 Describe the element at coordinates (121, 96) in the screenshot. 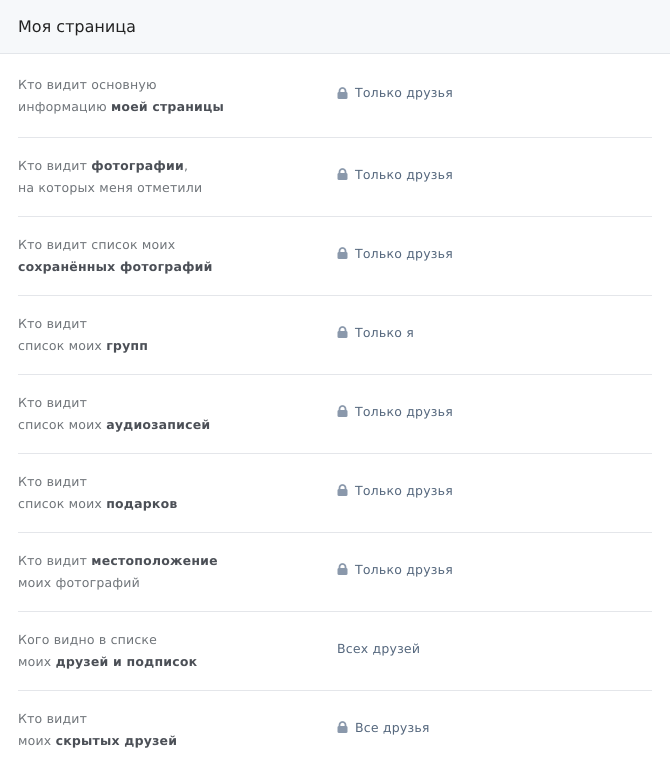

I see `setting-label: Кто видит основную информацию моей страницы` at that location.